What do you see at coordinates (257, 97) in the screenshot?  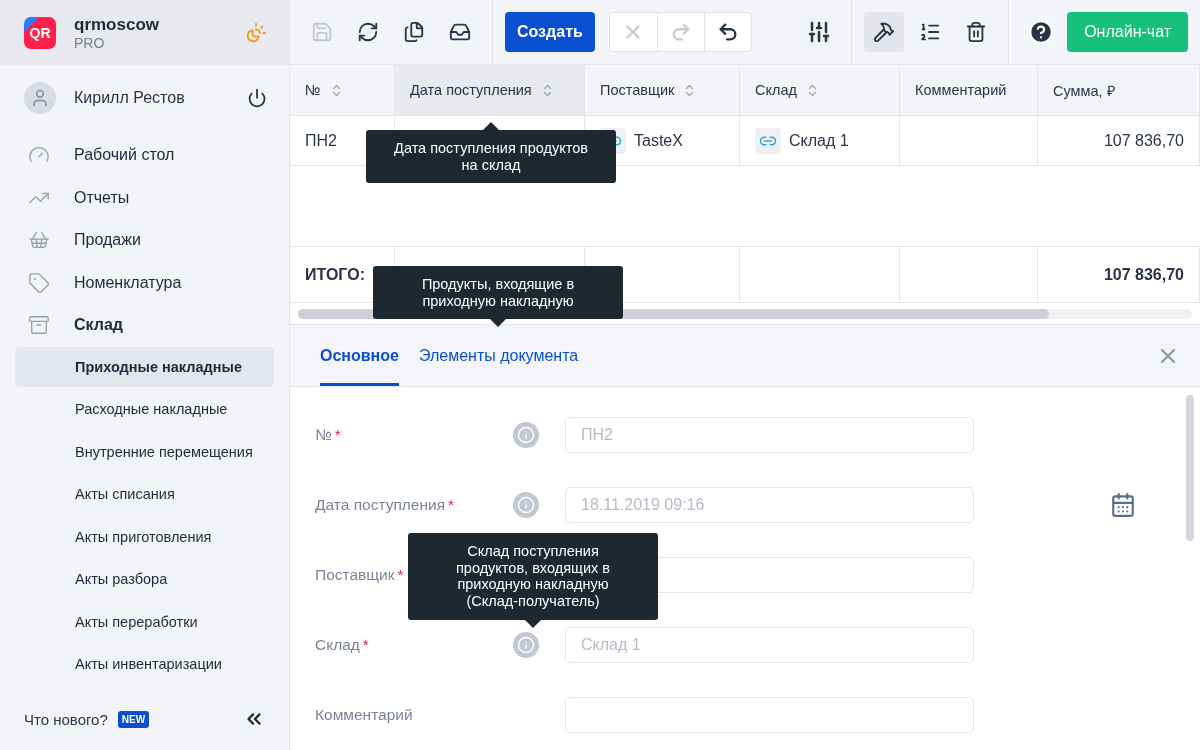 I see `power-icon` at bounding box center [257, 97].